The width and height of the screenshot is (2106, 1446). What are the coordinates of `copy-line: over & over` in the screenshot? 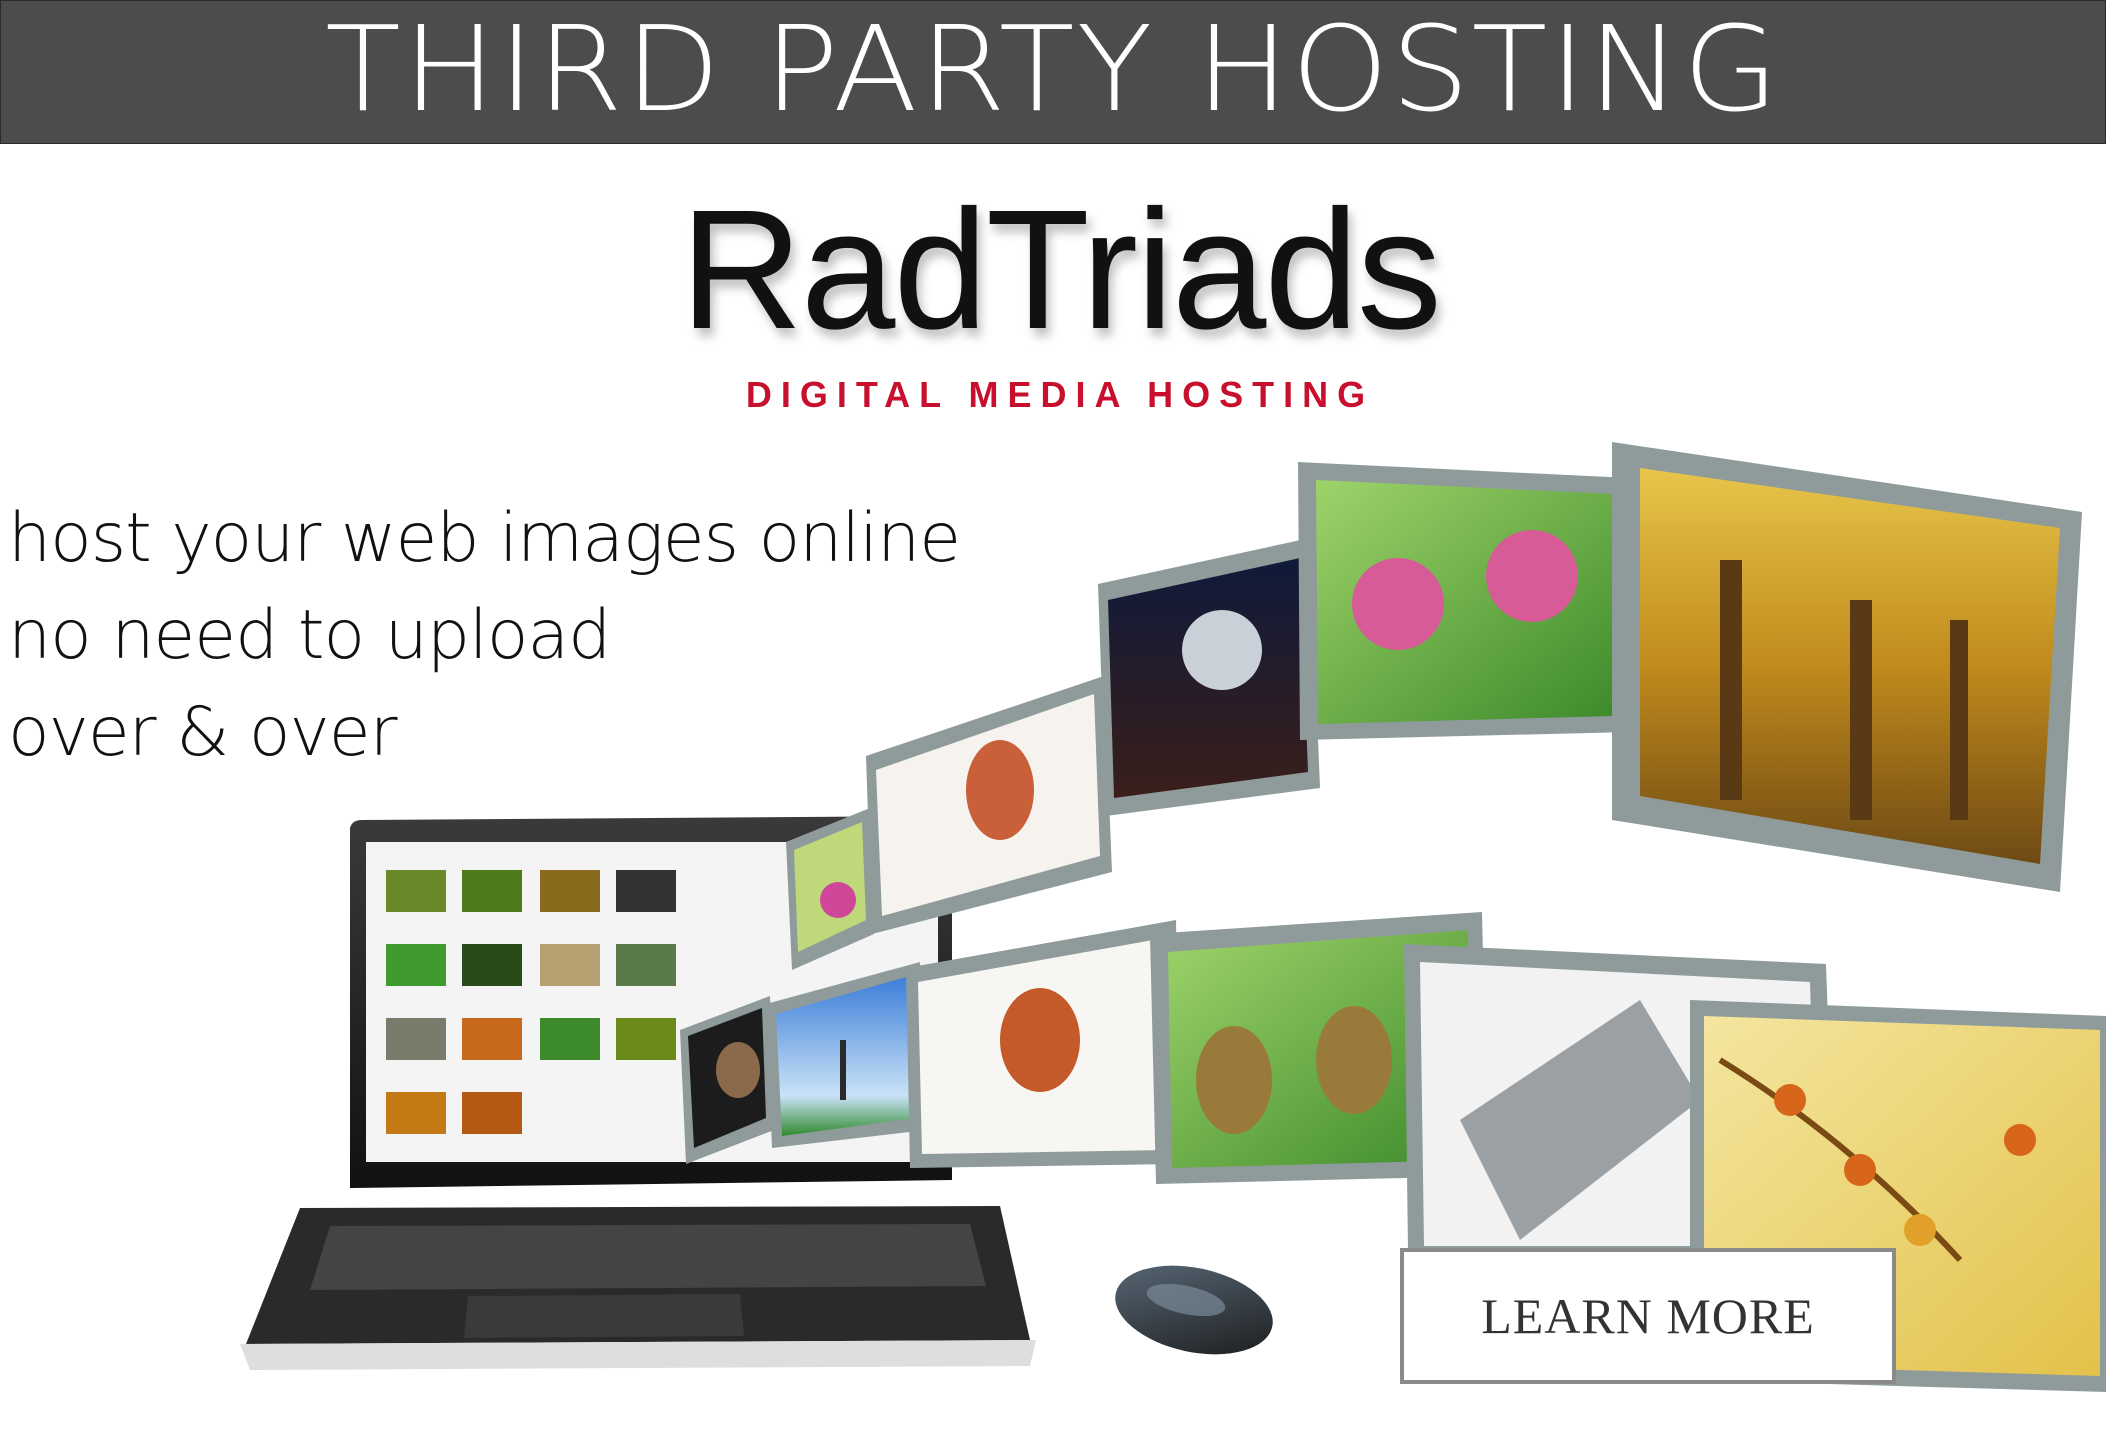 It's located at (203, 732).